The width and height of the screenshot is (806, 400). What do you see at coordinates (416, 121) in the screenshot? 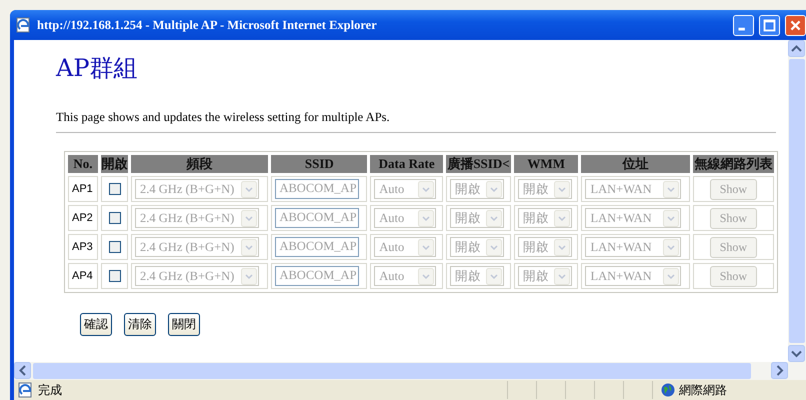
I see `page-description: This page shows and updates the wireless setting for multiple APs.` at bounding box center [416, 121].